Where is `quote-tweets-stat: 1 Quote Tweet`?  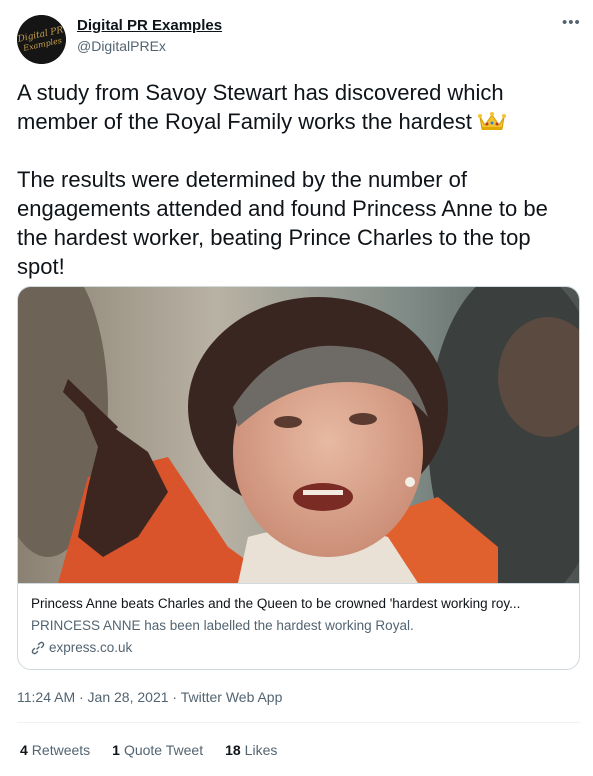 quote-tweets-stat: 1 Quote Tweet is located at coordinates (157, 750).